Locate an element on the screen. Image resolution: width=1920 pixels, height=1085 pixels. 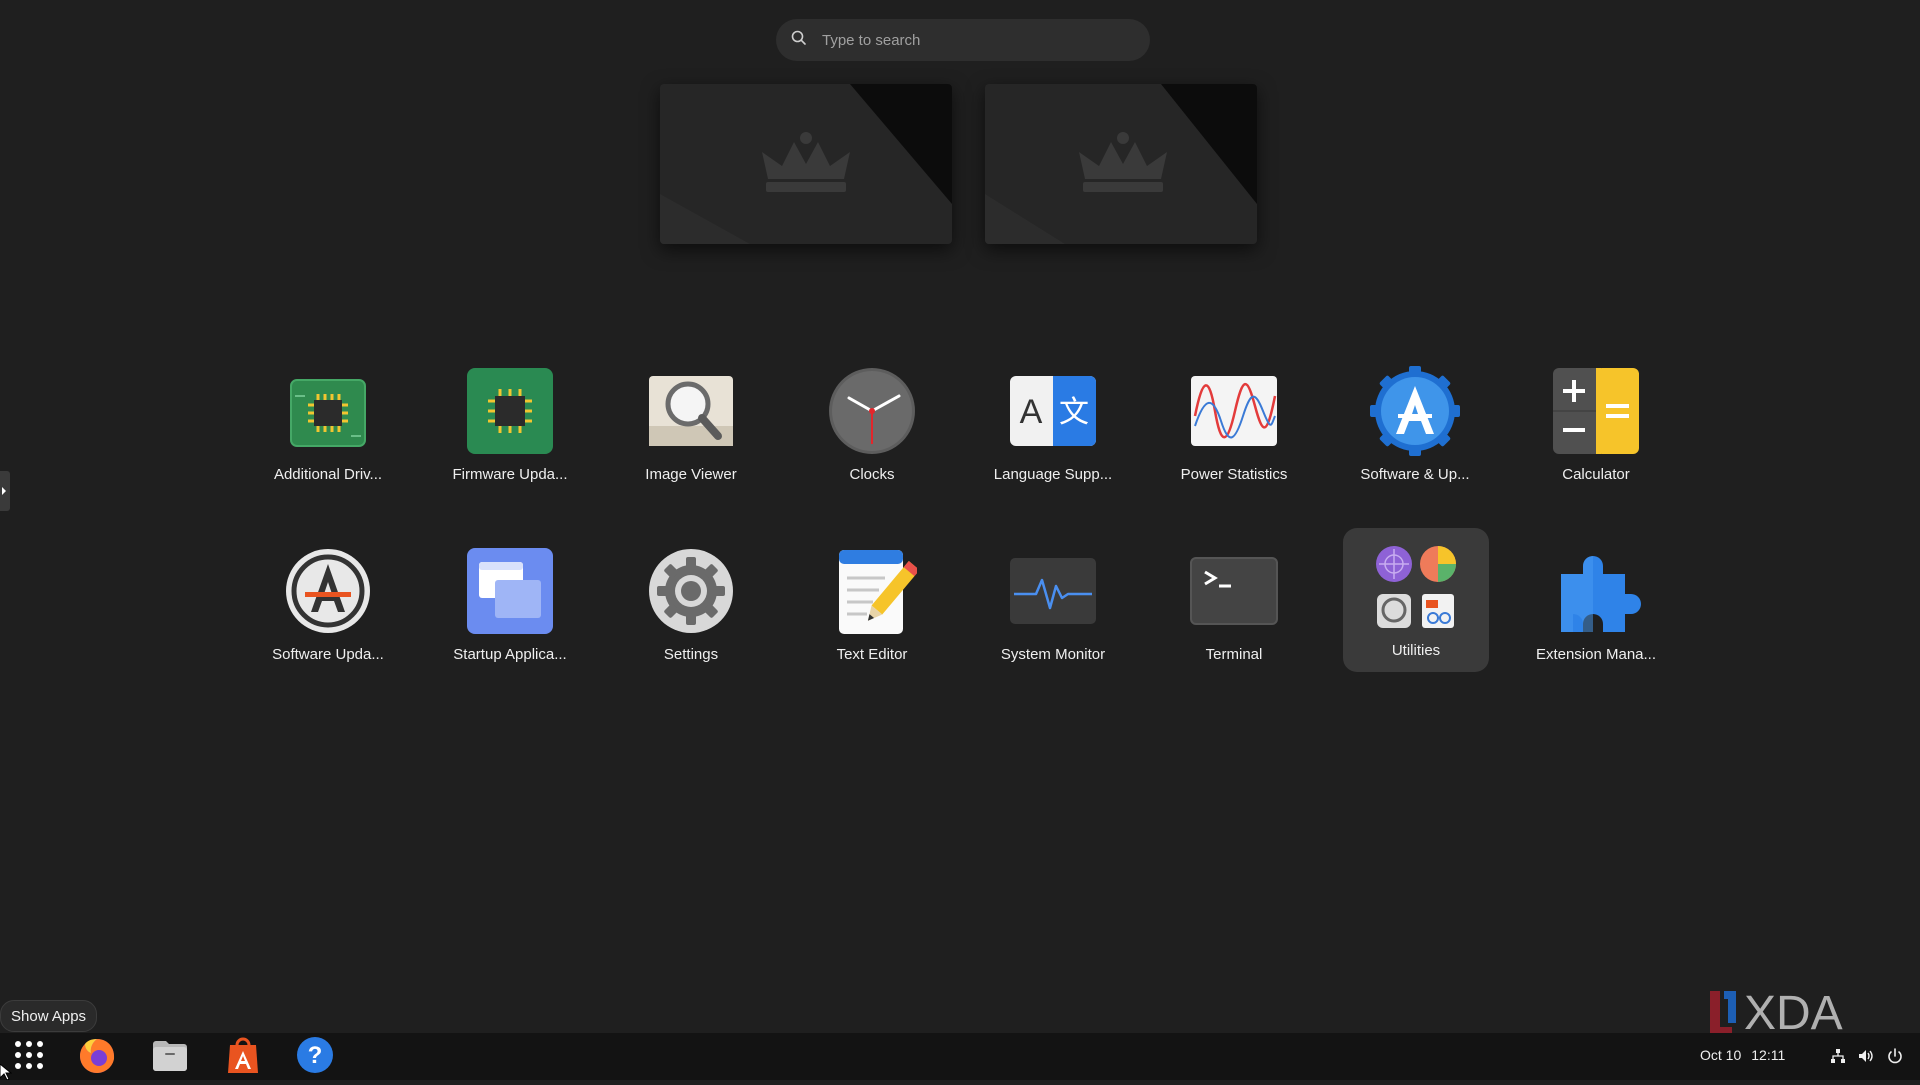
app-calculator: Calculator is located at coordinates (1596, 426).